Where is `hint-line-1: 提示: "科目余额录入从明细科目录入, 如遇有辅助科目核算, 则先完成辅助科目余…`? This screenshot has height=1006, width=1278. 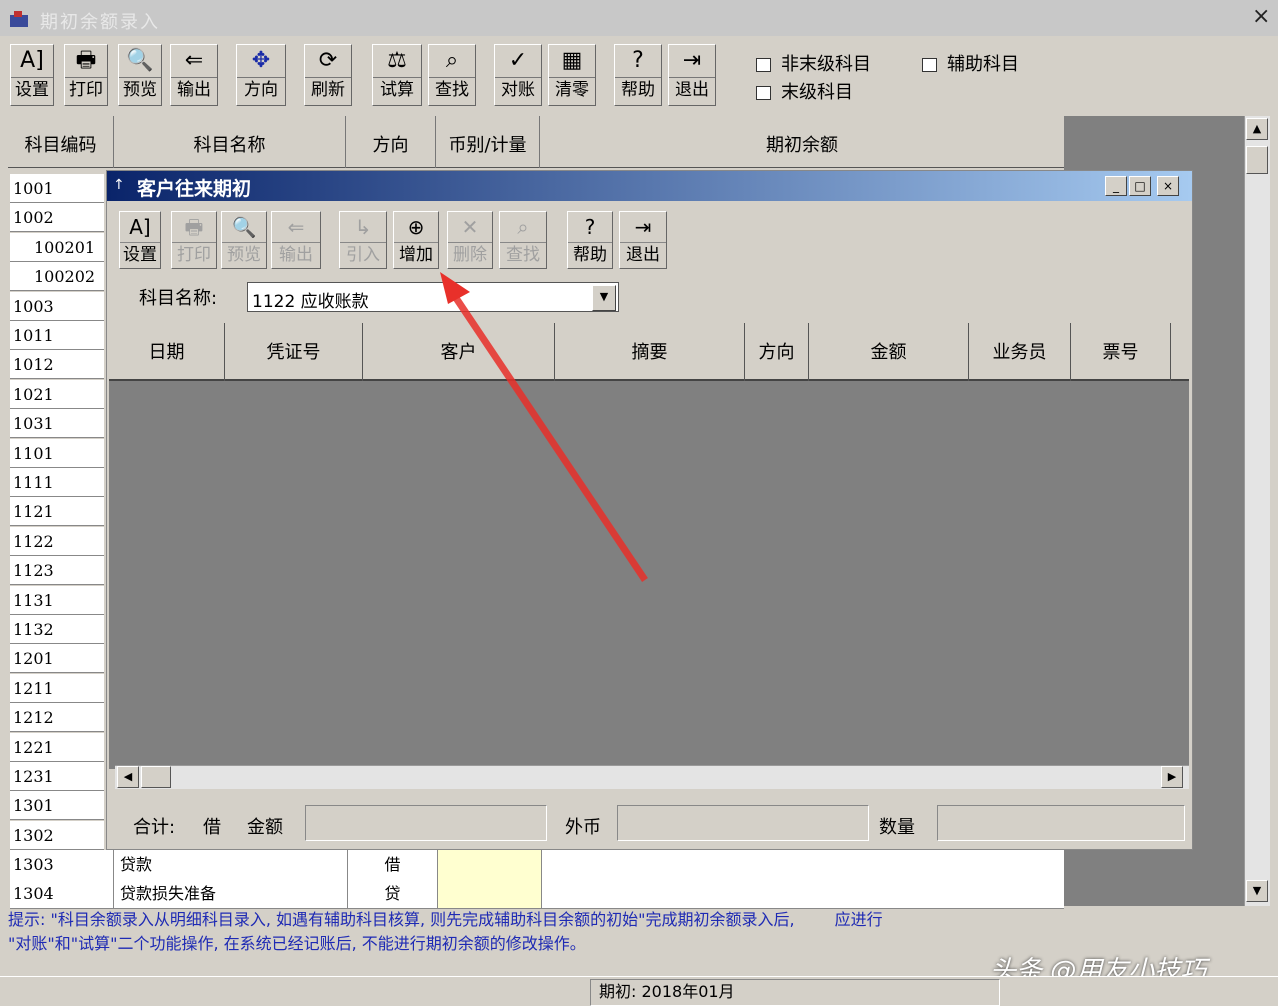
hint-line-1: 提示: "科目余额录入从明细科目录入, 如遇有辅助科目核算, 则先完成辅助科目余… is located at coordinates (401, 919).